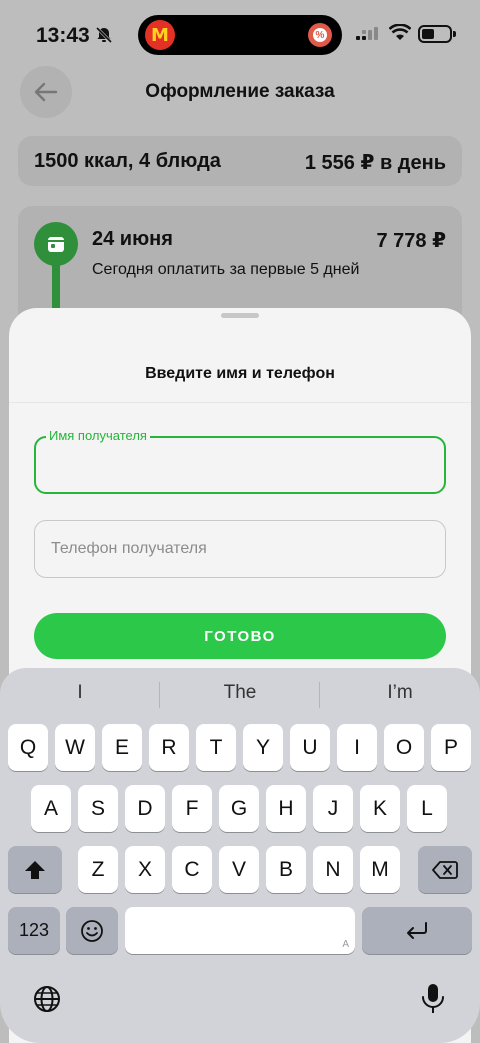  What do you see at coordinates (216, 747) in the screenshot?
I see `key-t: T` at bounding box center [216, 747].